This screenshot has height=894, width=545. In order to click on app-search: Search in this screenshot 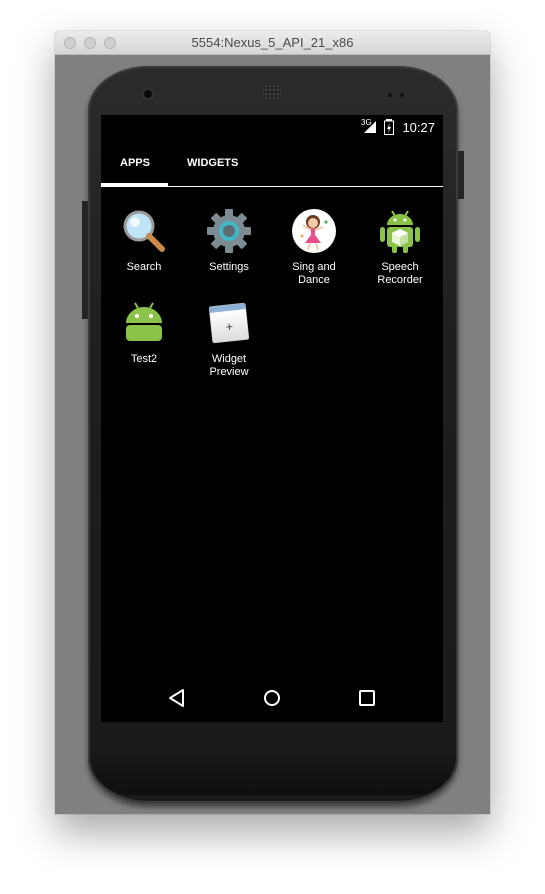, I will do `click(144, 240)`.